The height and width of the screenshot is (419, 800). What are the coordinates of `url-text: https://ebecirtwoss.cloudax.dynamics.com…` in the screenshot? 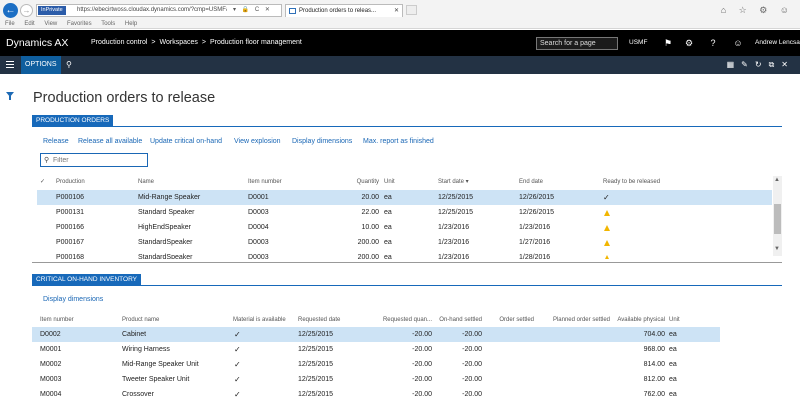 It's located at (152, 10).